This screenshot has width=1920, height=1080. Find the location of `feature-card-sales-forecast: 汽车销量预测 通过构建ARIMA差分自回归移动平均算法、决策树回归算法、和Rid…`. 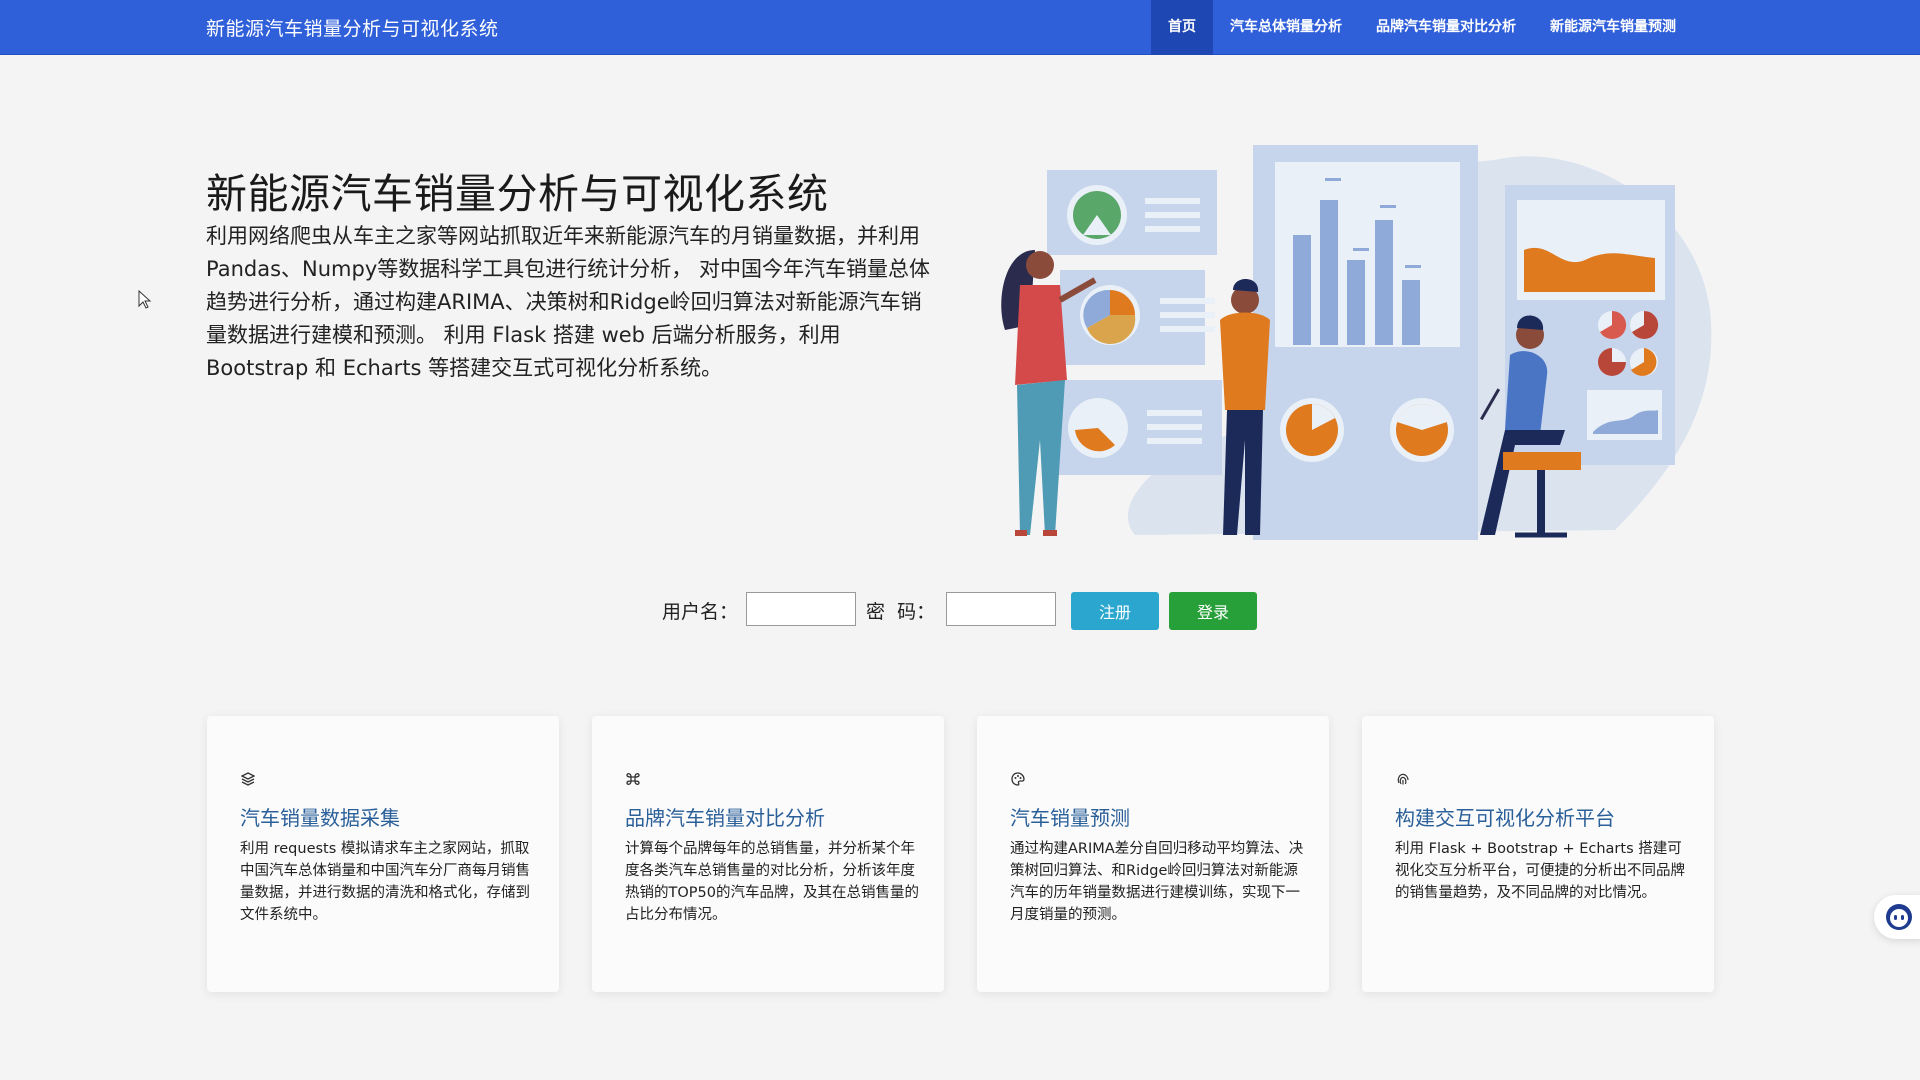

feature-card-sales-forecast: 汽车销量预测 通过构建ARIMA差分自回归移动平均算法、决策树回归算法、和Rid… is located at coordinates (1153, 854).